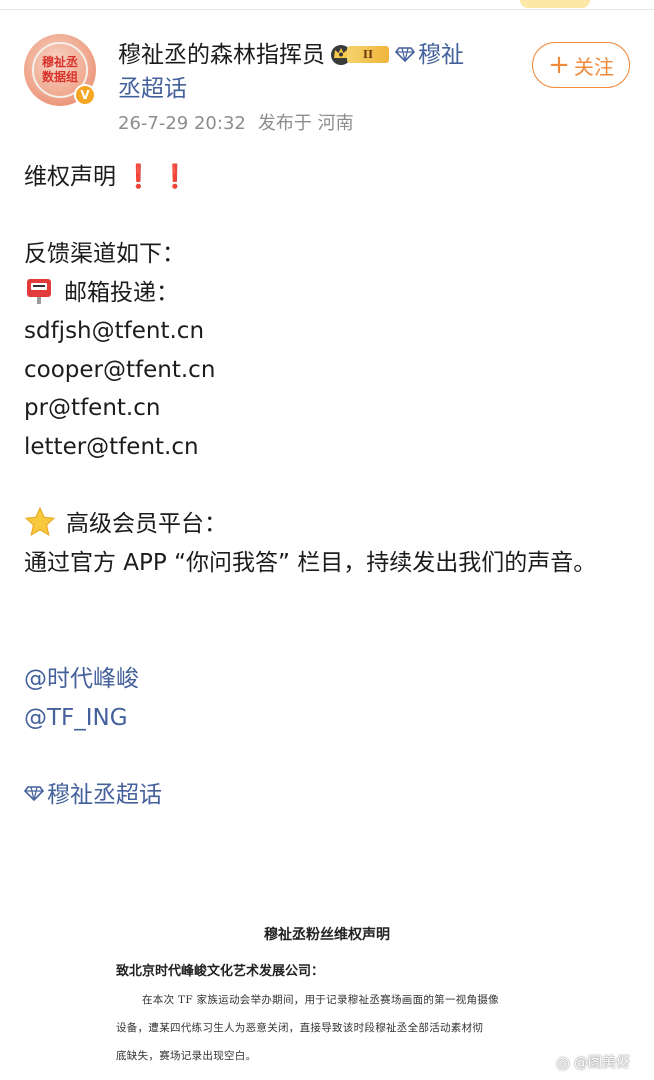 The height and width of the screenshot is (1080, 654). Describe the element at coordinates (186, 1056) in the screenshot. I see `document-paragraph-line: 底缺失，赛场记录出现空白。` at that location.